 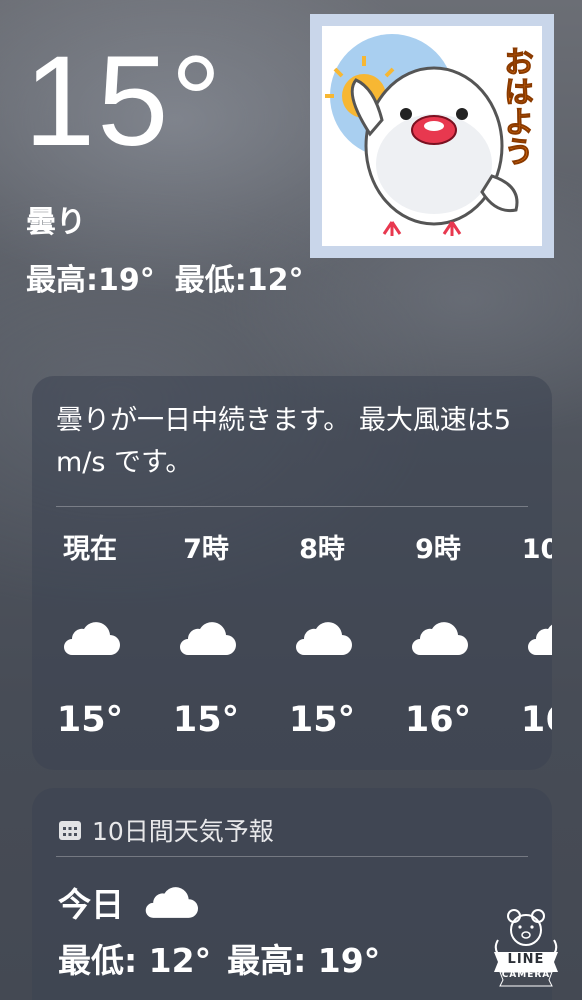 I want to click on watermark-line: LINE, so click(x=526, y=959).